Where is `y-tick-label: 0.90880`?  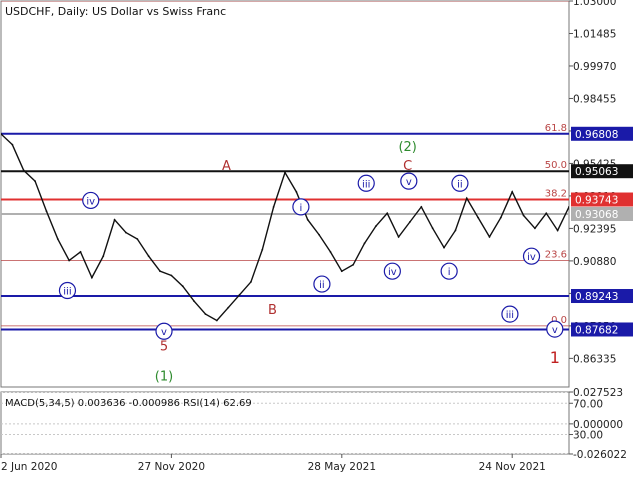 y-tick-label: 0.90880 is located at coordinates (594, 262).